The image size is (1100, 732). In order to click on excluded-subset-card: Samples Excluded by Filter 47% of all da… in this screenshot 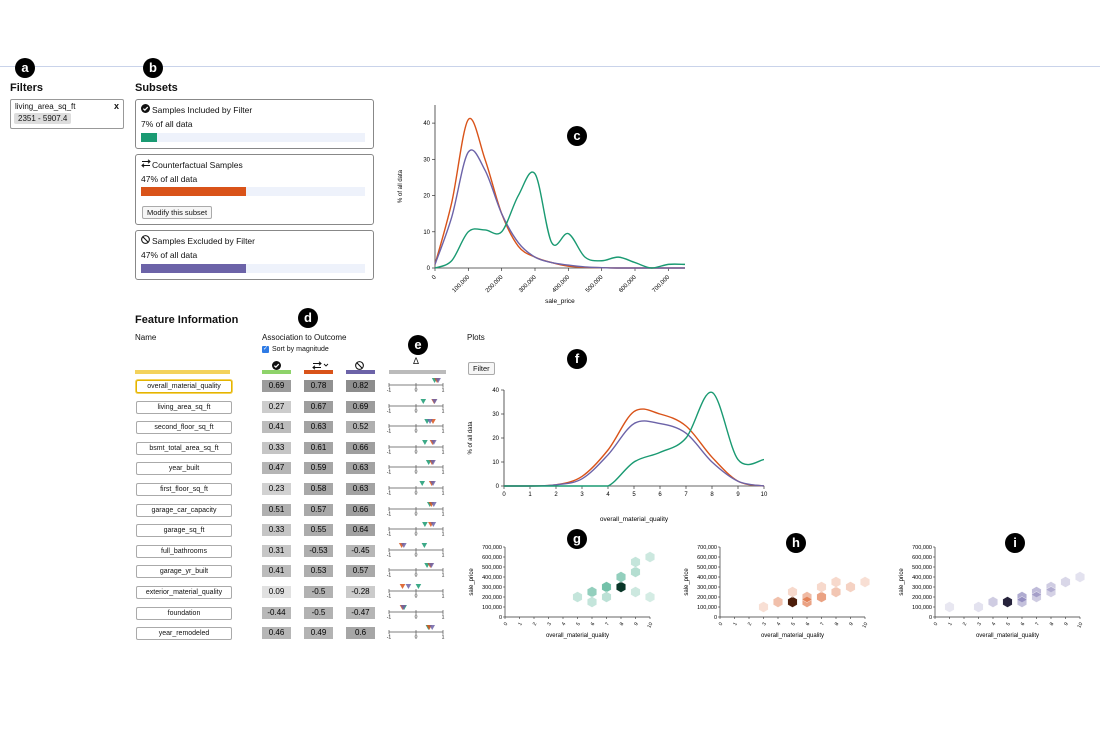, I will do `click(254, 255)`.